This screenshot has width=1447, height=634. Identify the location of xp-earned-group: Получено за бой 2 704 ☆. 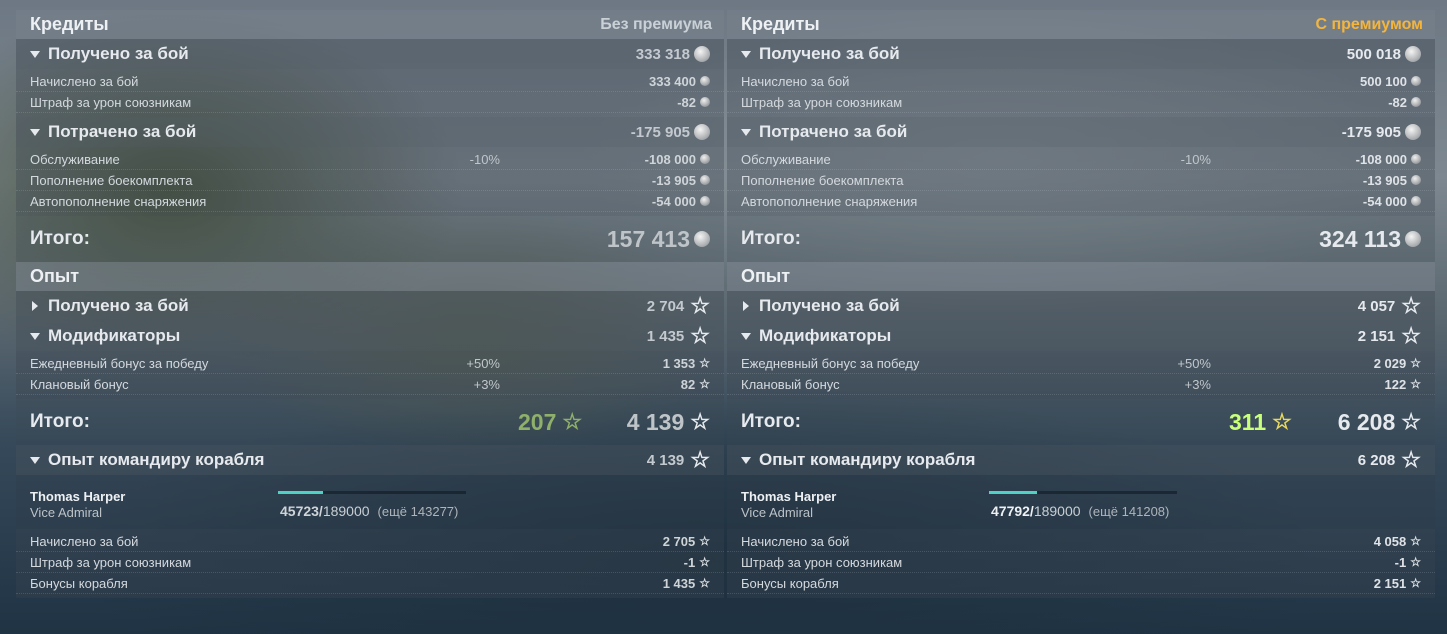
(370, 306).